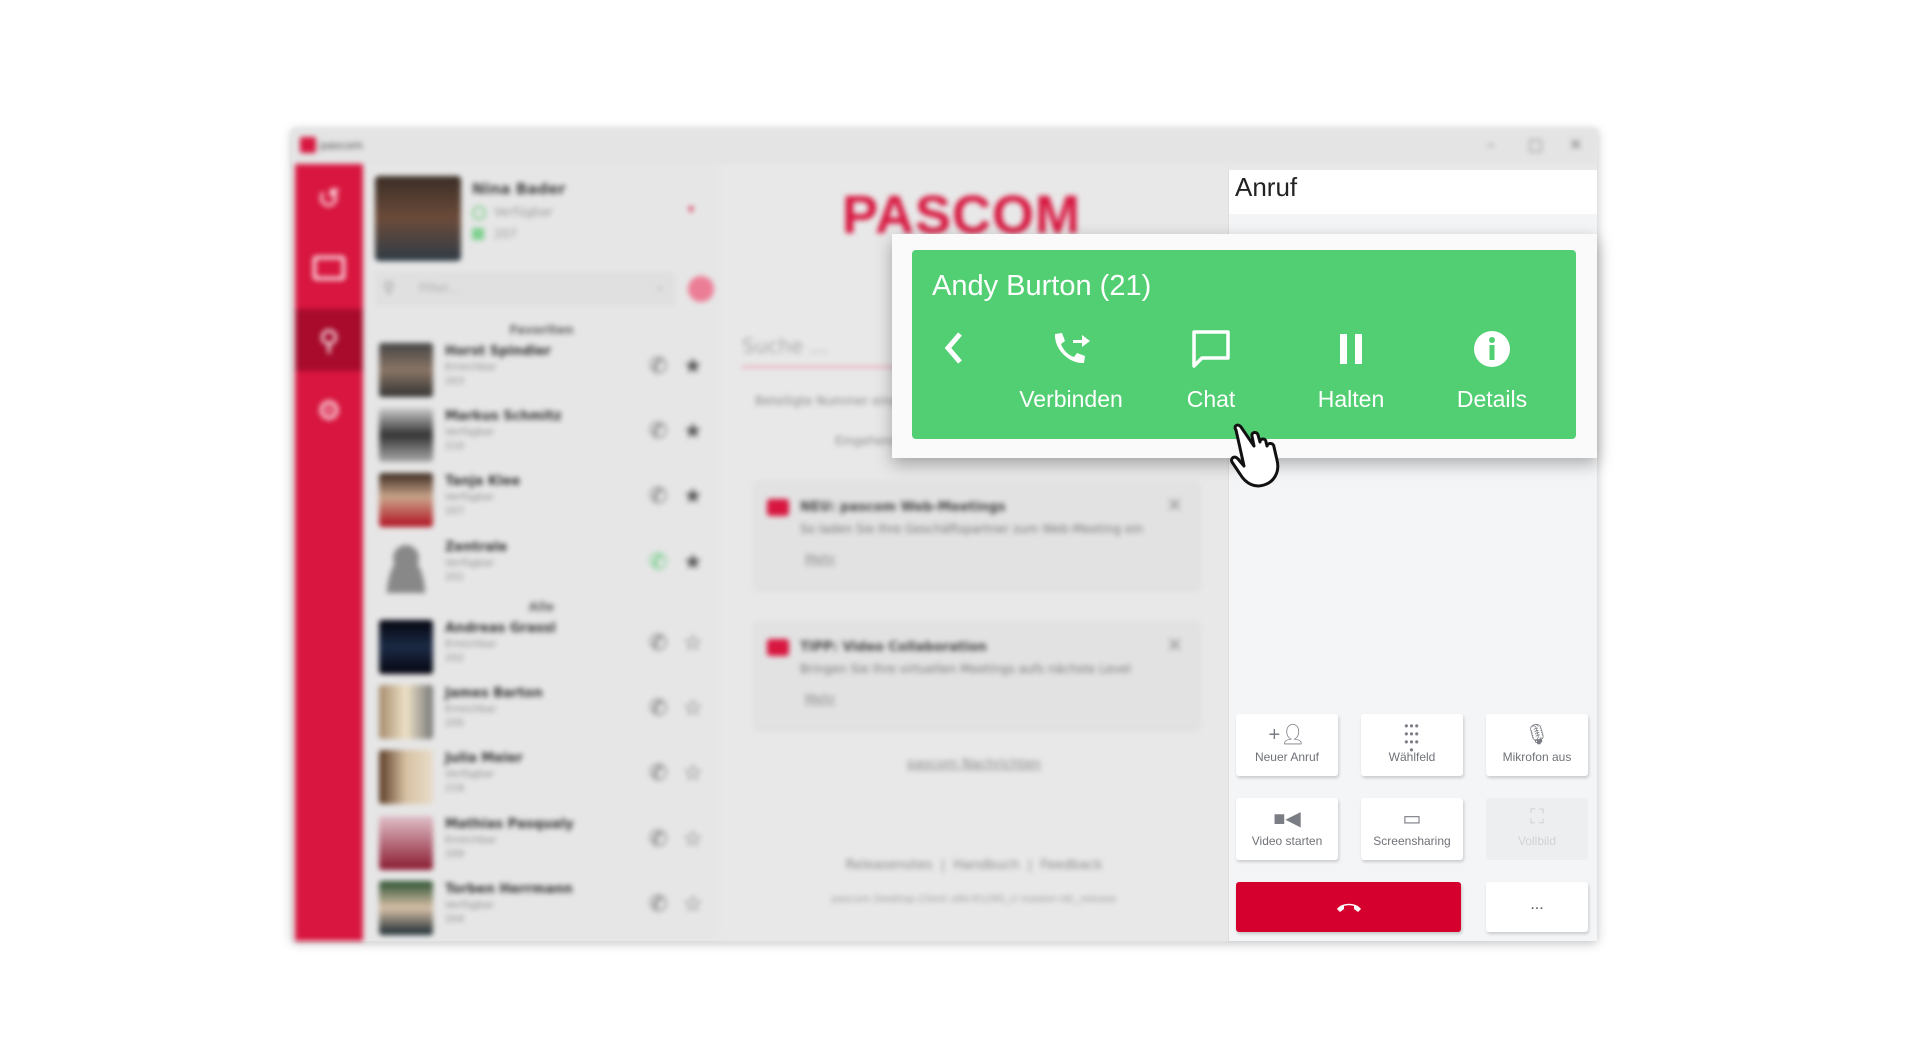  I want to click on transfer-button: Verbinden, so click(1071, 370).